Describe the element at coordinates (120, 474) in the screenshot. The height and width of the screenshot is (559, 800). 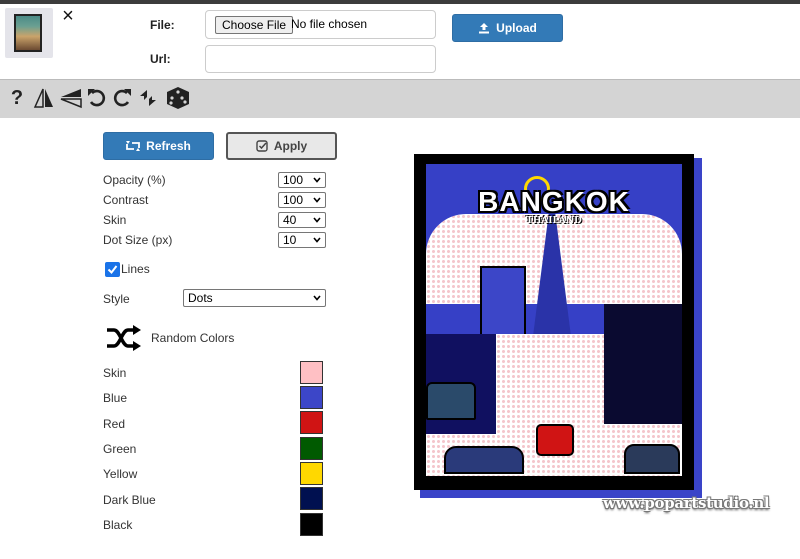
I see `color-label-yellow: Yellow` at that location.